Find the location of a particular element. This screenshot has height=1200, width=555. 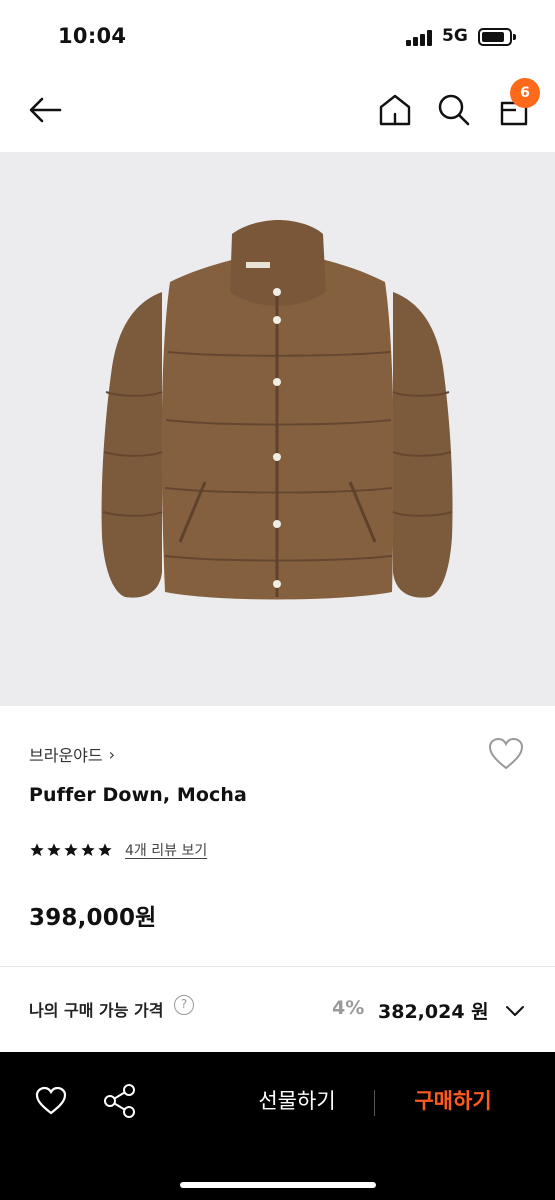

back-arrow-icon is located at coordinates (45, 110).